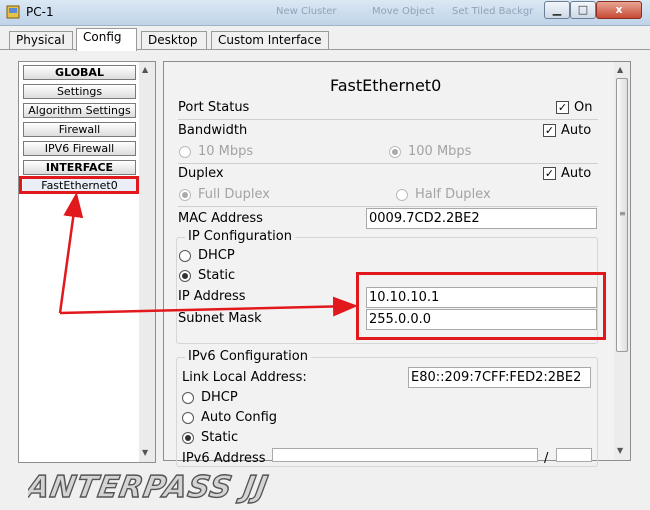  I want to click on bandwidth-100-radio, so click(395, 152).